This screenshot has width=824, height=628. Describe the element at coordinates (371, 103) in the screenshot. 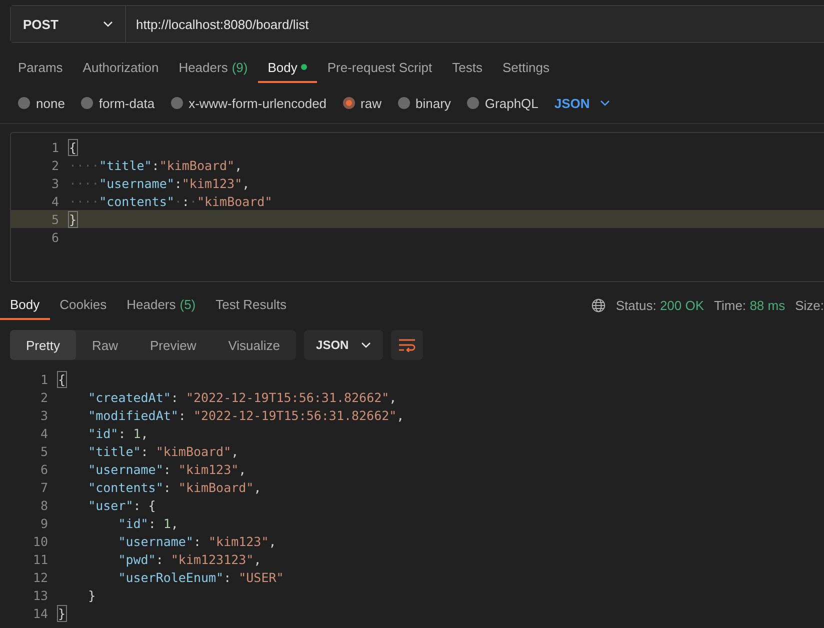

I see `option-label: raw` at that location.